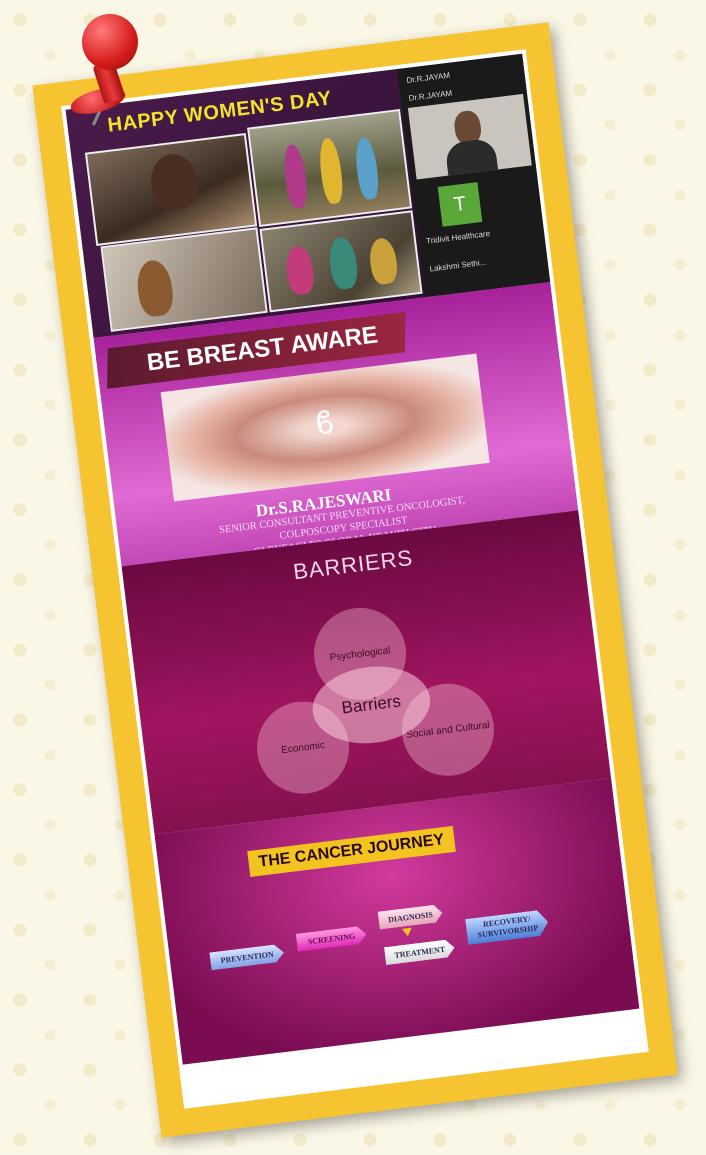 The height and width of the screenshot is (1155, 706). I want to click on step-treatment: TREATMENT, so click(420, 952).